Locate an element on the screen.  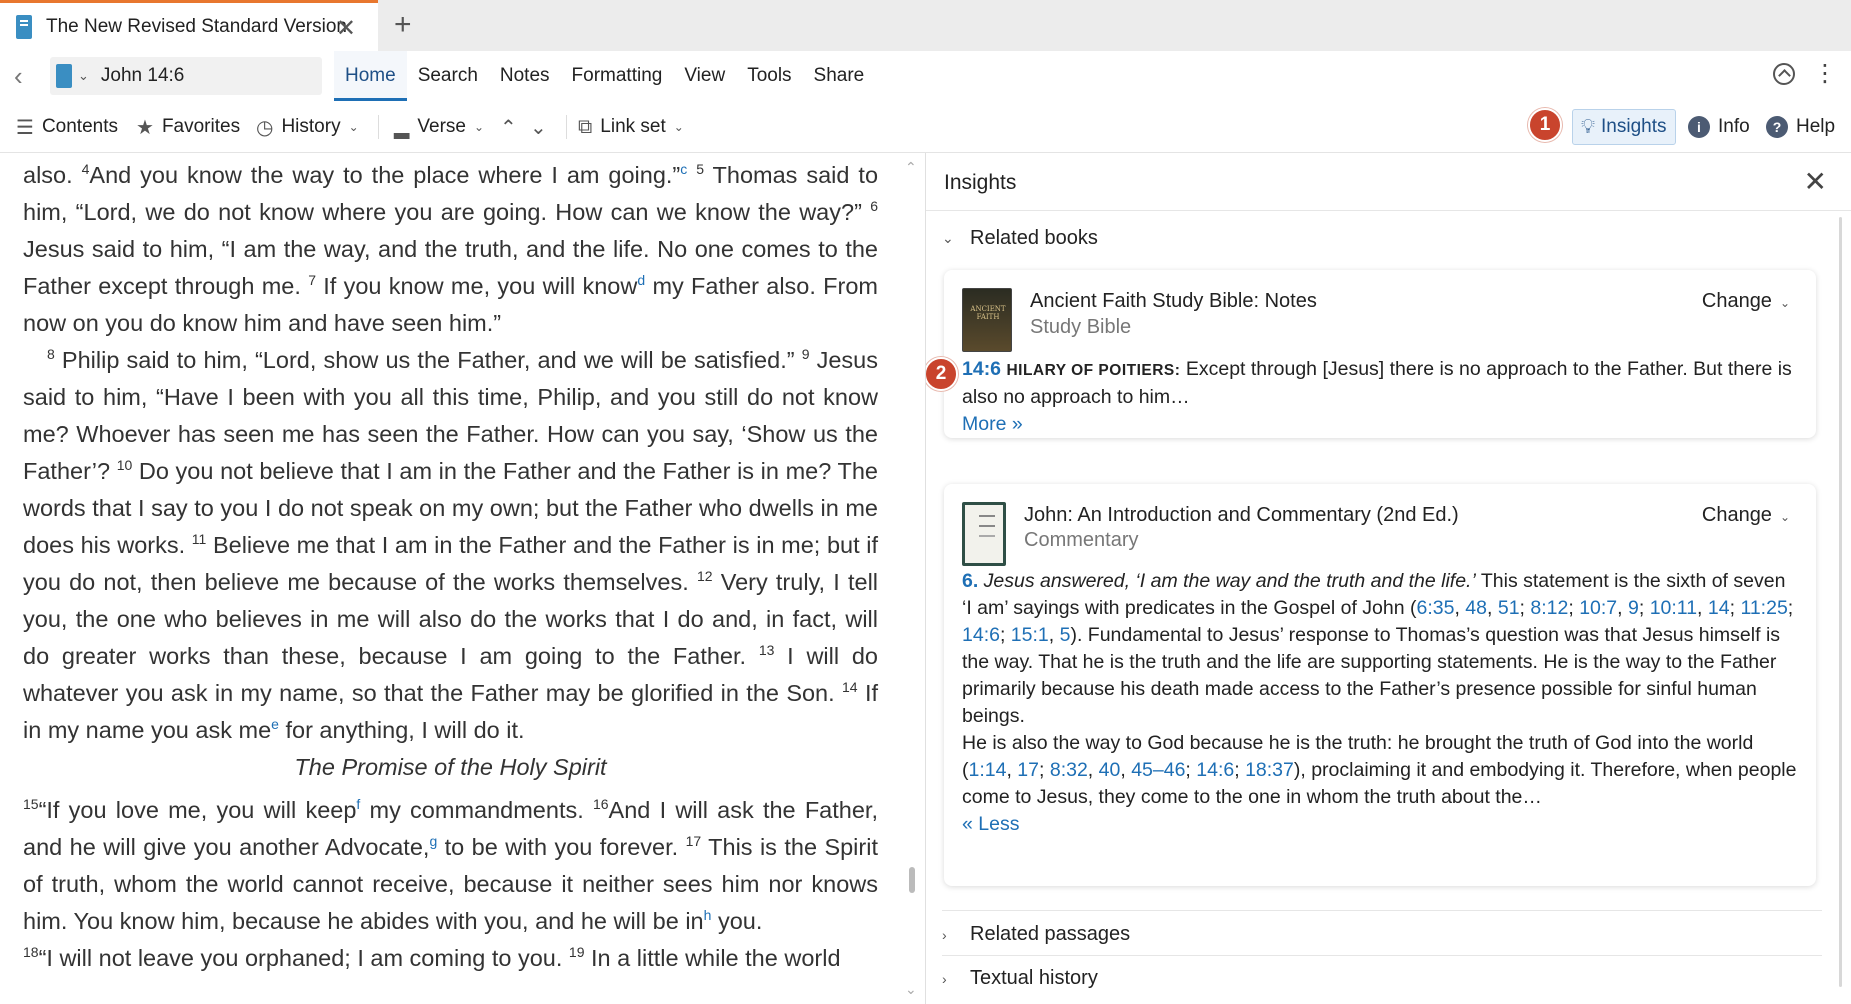
verse-text: you. is located at coordinates (737, 921).